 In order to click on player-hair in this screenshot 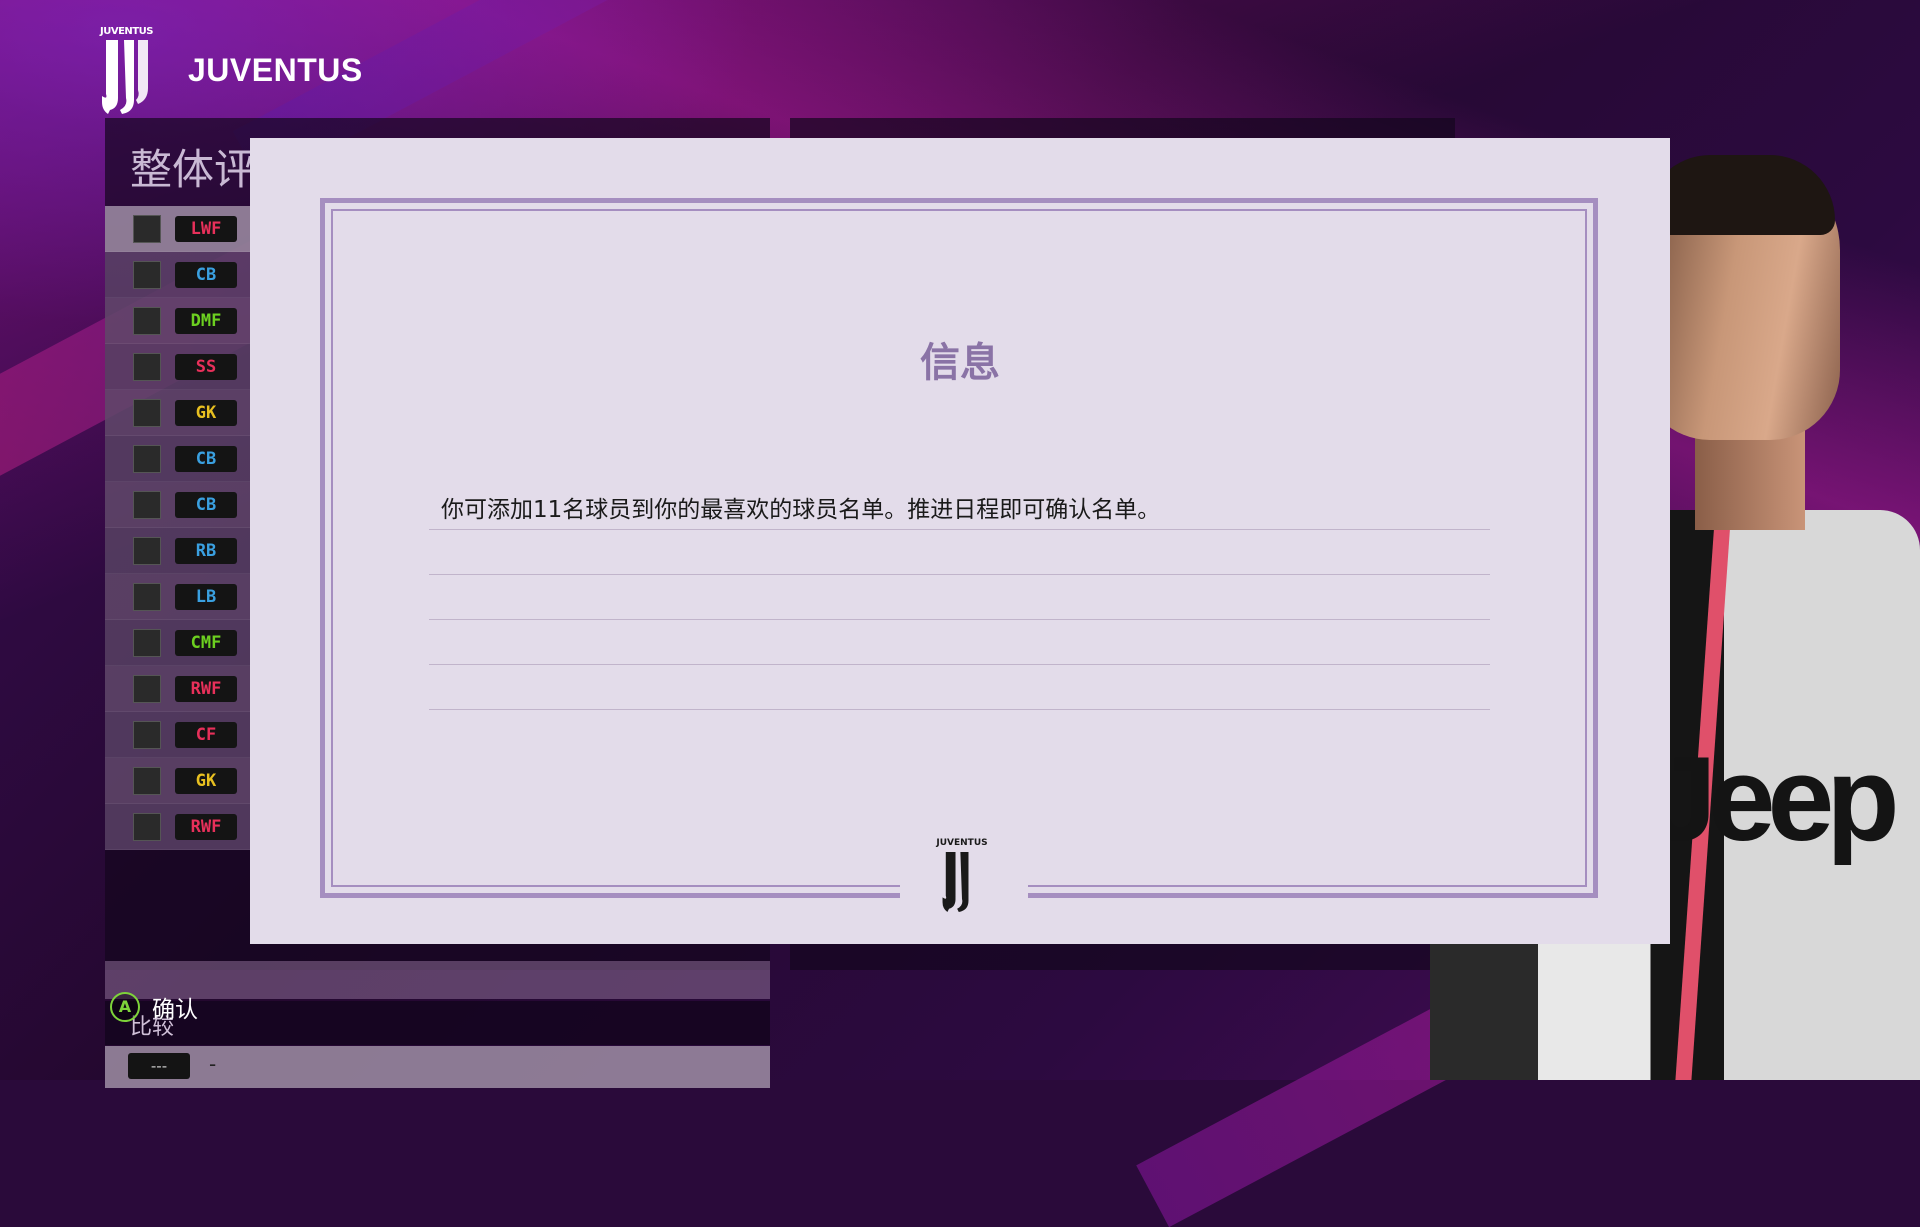, I will do `click(1740, 195)`.